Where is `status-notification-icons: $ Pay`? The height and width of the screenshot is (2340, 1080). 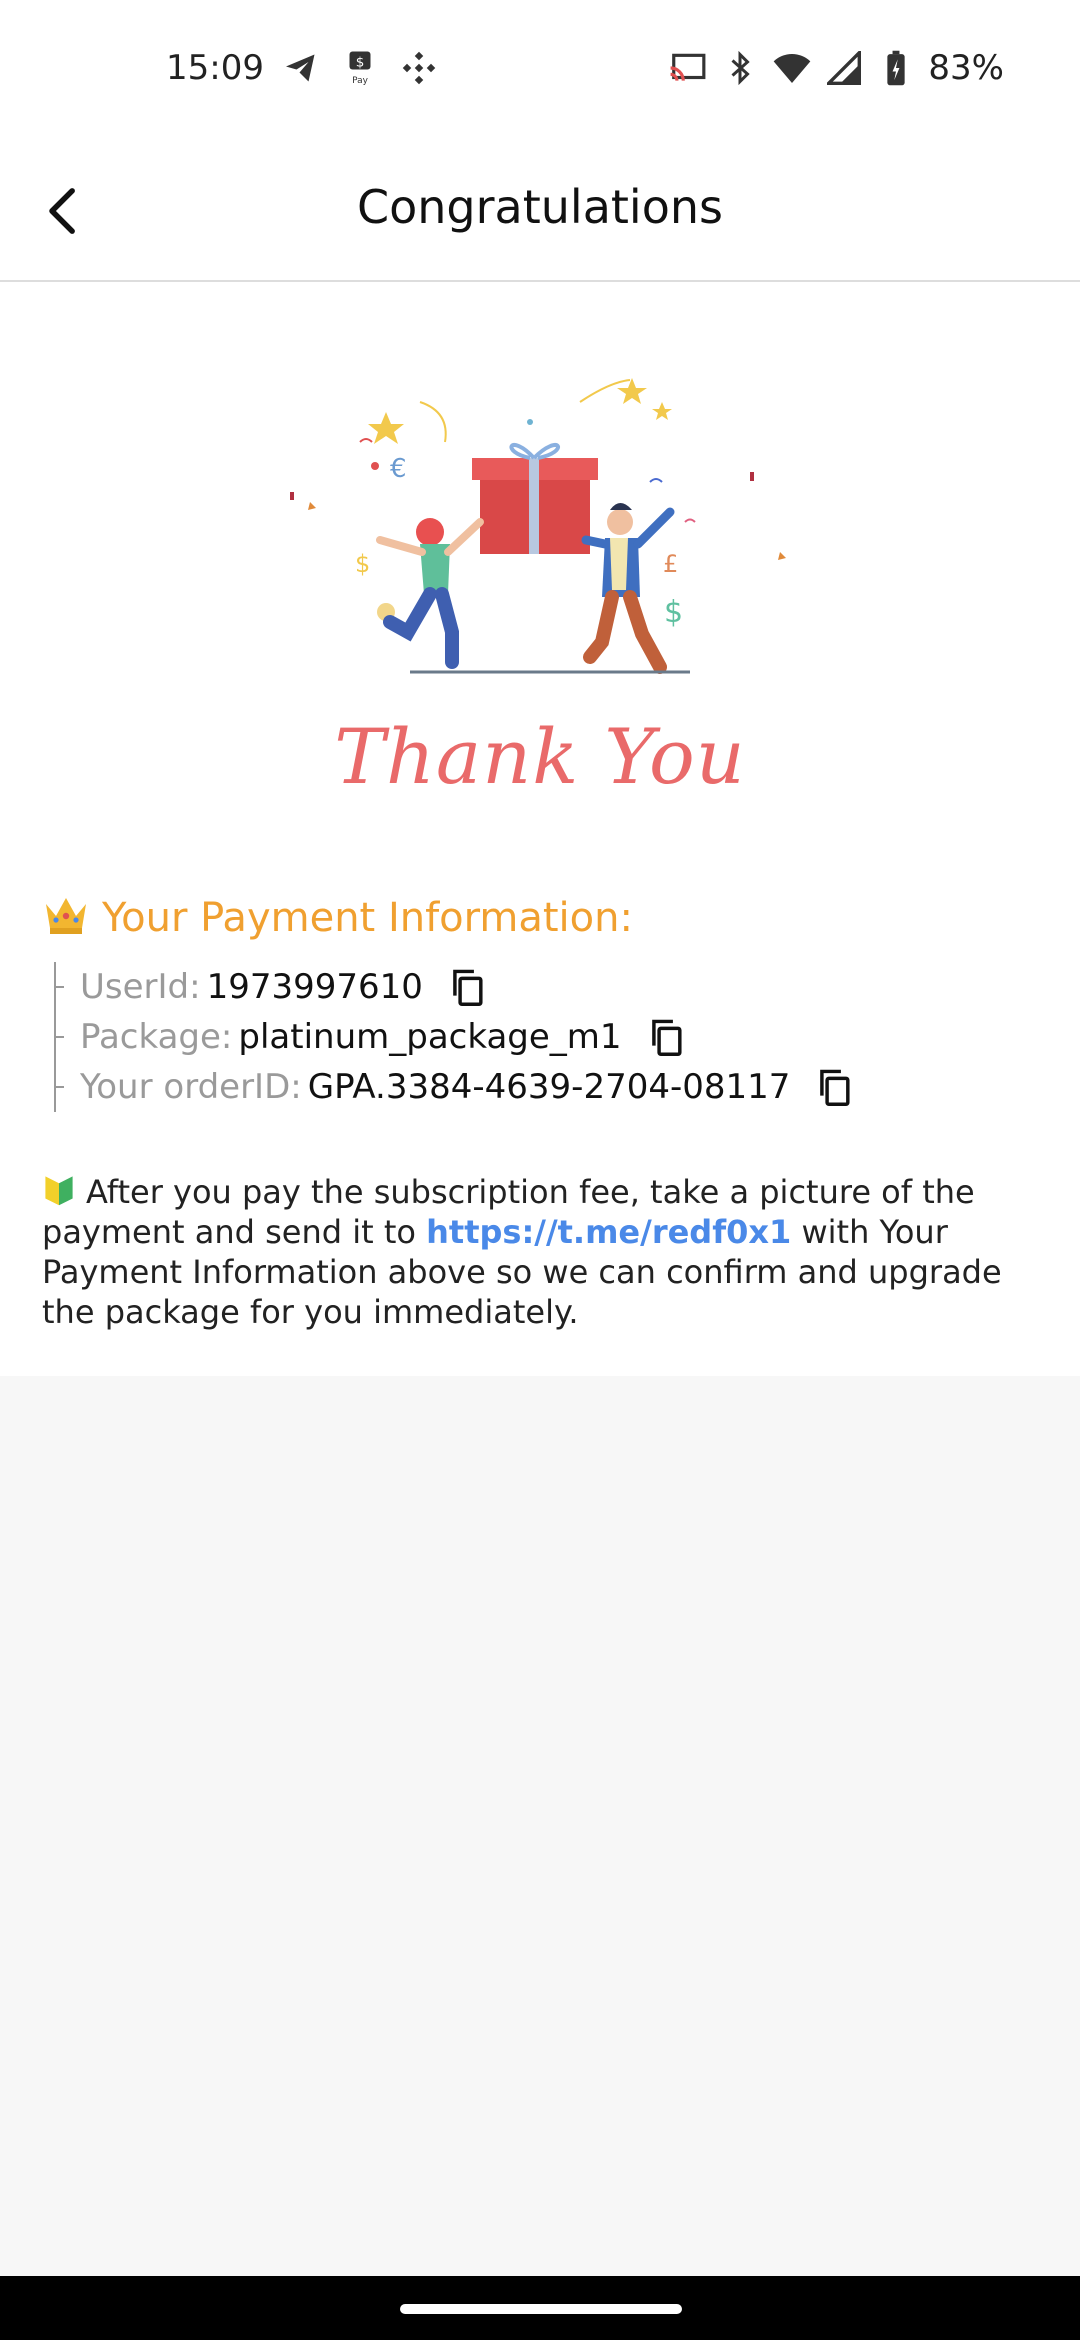 status-notification-icons: $ Pay is located at coordinates (360, 70).